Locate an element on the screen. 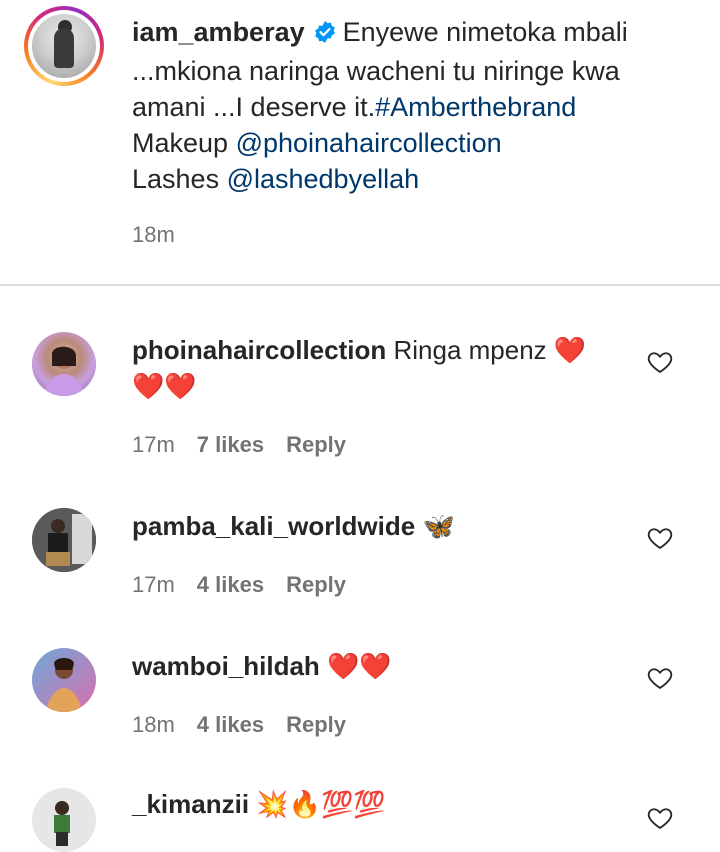 The image size is (720, 852). verified-badge-icon is located at coordinates (325, 35).